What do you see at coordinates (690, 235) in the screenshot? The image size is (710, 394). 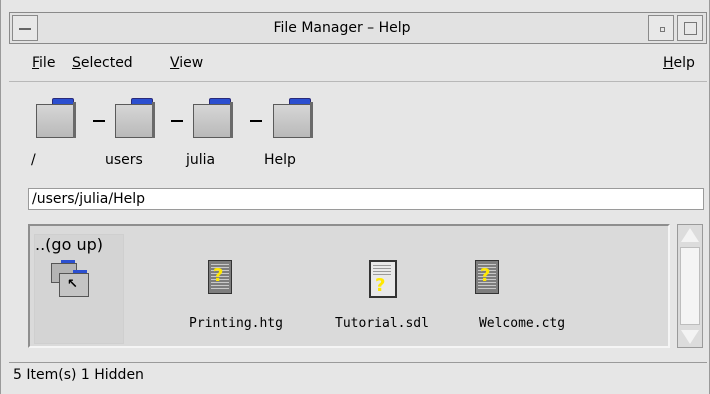 I see `scroll-up-arrow-icon` at bounding box center [690, 235].